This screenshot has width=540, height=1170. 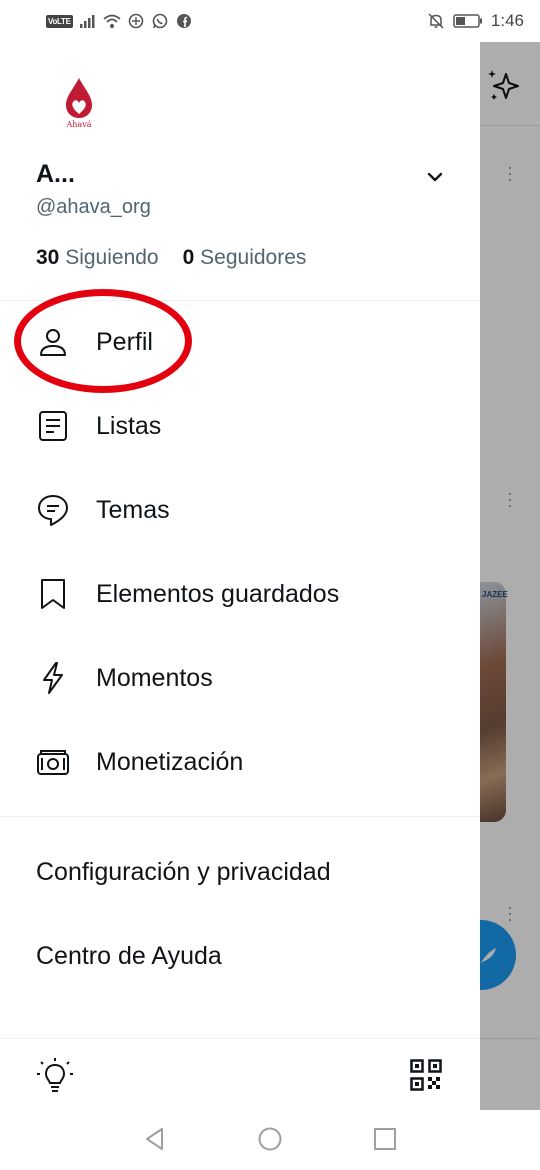 What do you see at coordinates (55, 1076) in the screenshot?
I see `lightbulb-icon` at bounding box center [55, 1076].